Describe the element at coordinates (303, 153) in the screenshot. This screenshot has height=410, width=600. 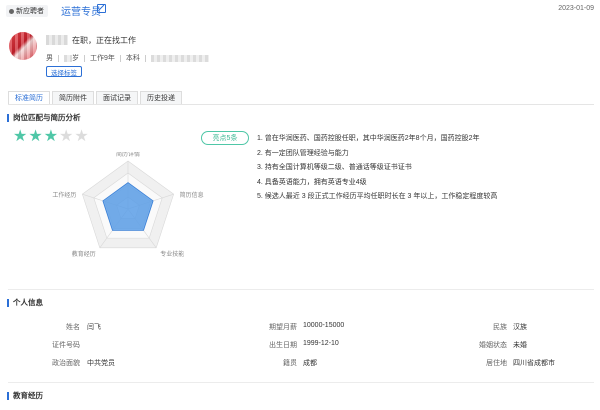
I see `highlight-point: 2. 有一定团队管理经验与能力` at that location.